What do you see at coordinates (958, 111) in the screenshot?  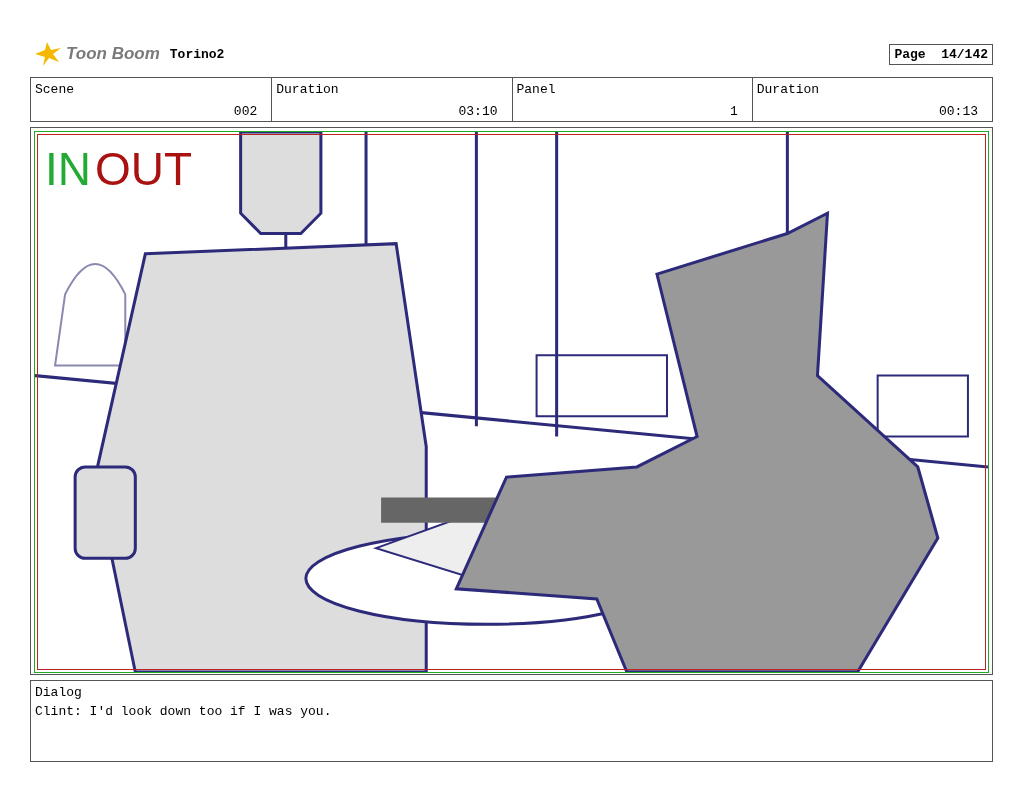 I see `info-value: 00:13` at bounding box center [958, 111].